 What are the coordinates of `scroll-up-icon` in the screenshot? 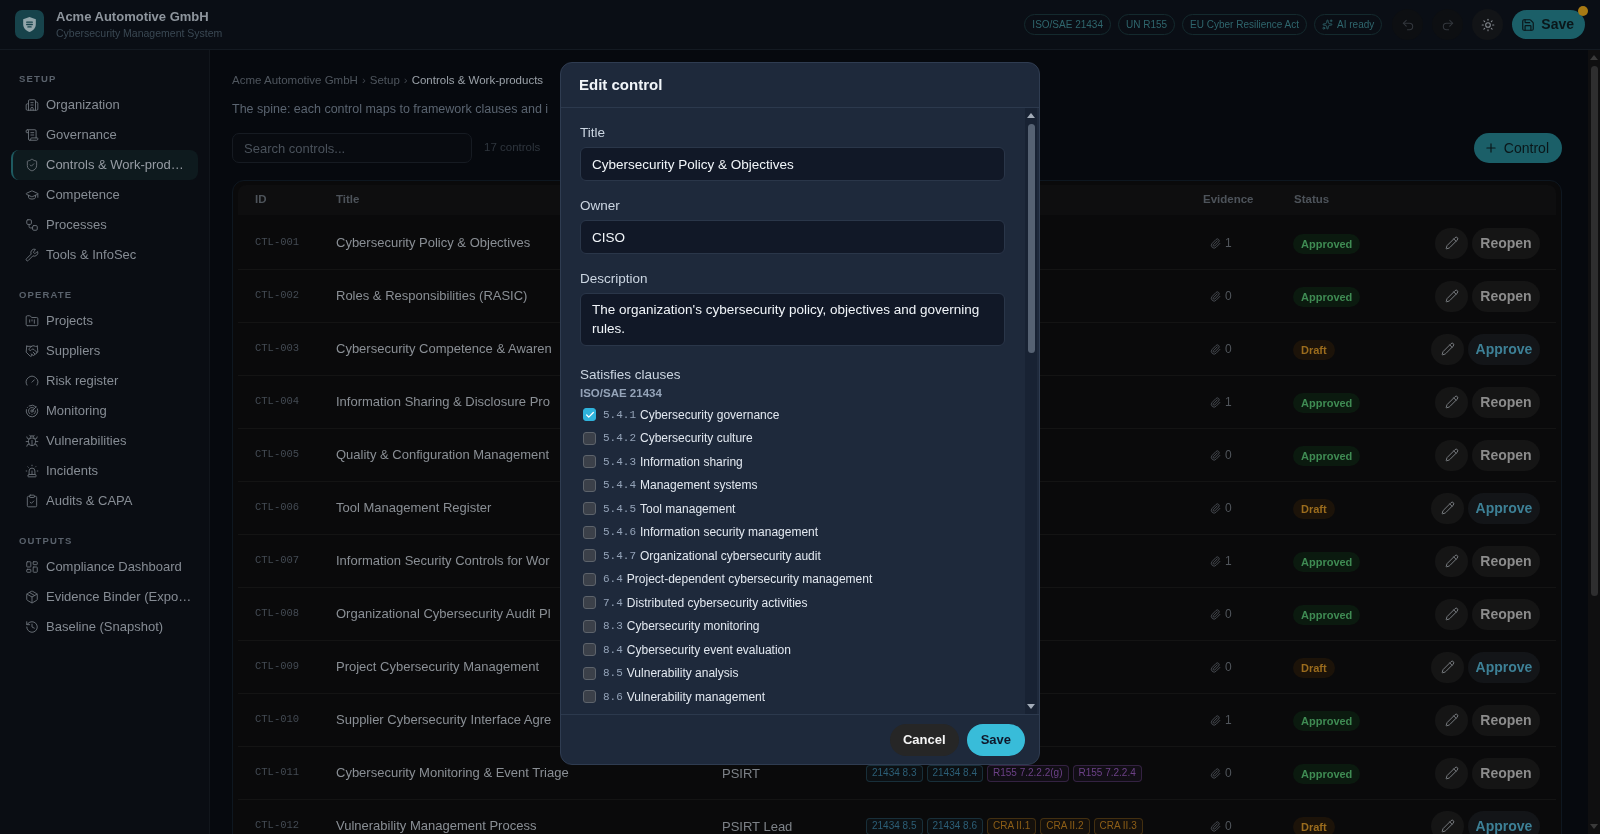 It's located at (1031, 115).